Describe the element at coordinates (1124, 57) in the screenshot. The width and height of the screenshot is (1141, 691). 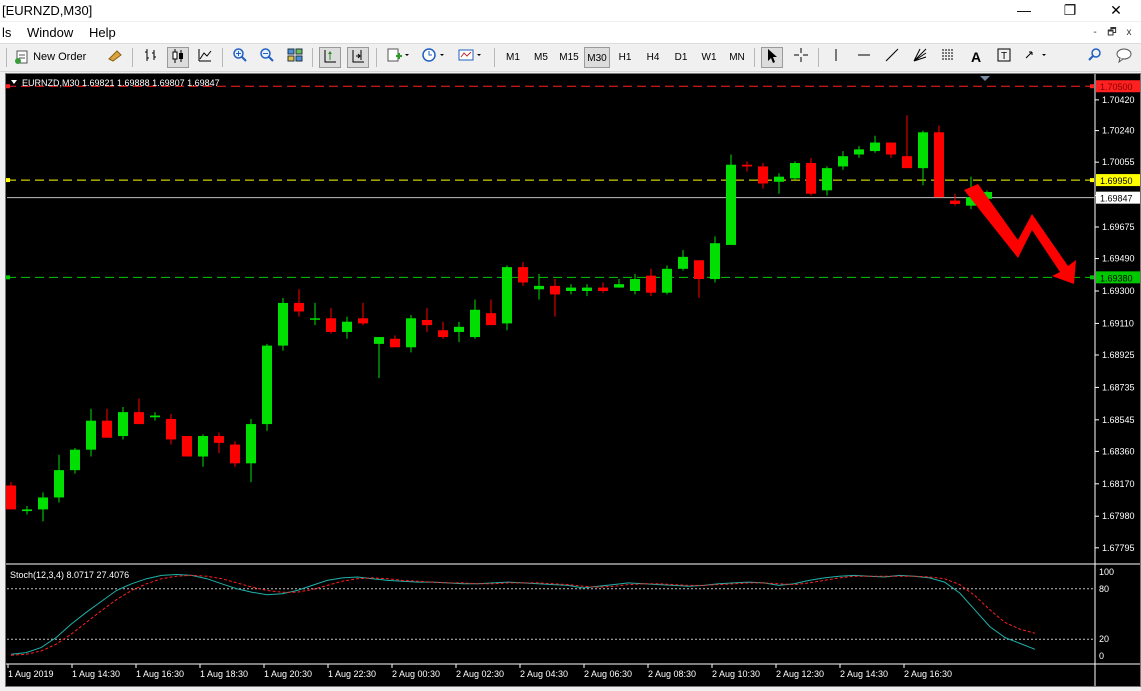
I see `chat-icon` at that location.